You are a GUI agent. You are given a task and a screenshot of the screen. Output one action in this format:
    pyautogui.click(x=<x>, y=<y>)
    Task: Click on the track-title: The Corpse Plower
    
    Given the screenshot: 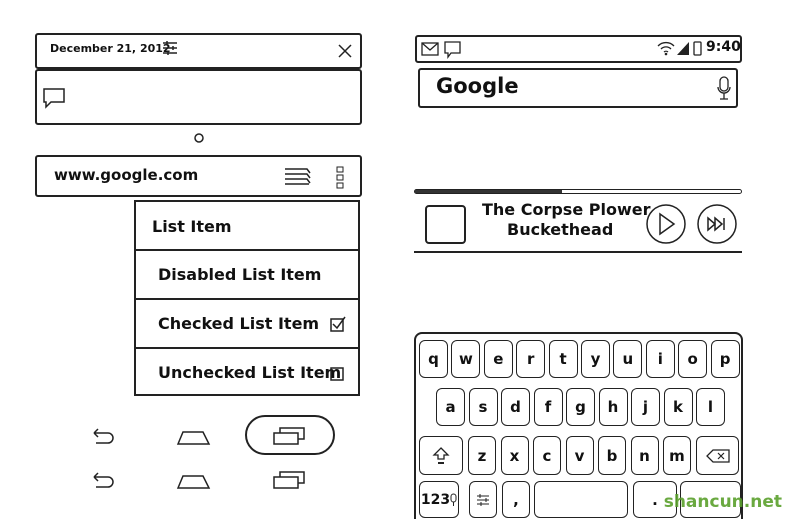 What is the action you would take?
    pyautogui.click(x=566, y=209)
    